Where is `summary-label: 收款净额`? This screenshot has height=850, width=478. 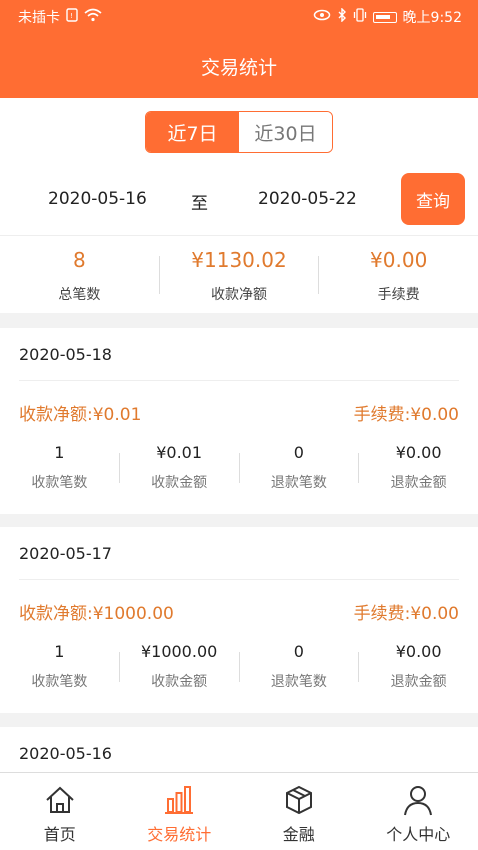
summary-label: 收款净额 is located at coordinates (239, 295).